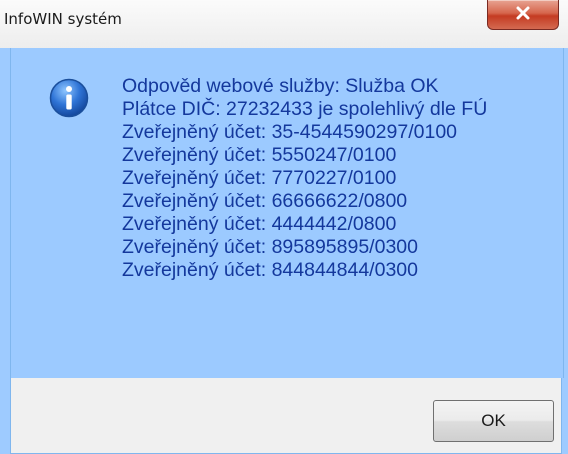 The image size is (568, 454). Describe the element at coordinates (270, 247) in the screenshot. I see `message-line-account: Zveřejněný účet: 895895895/0300` at that location.